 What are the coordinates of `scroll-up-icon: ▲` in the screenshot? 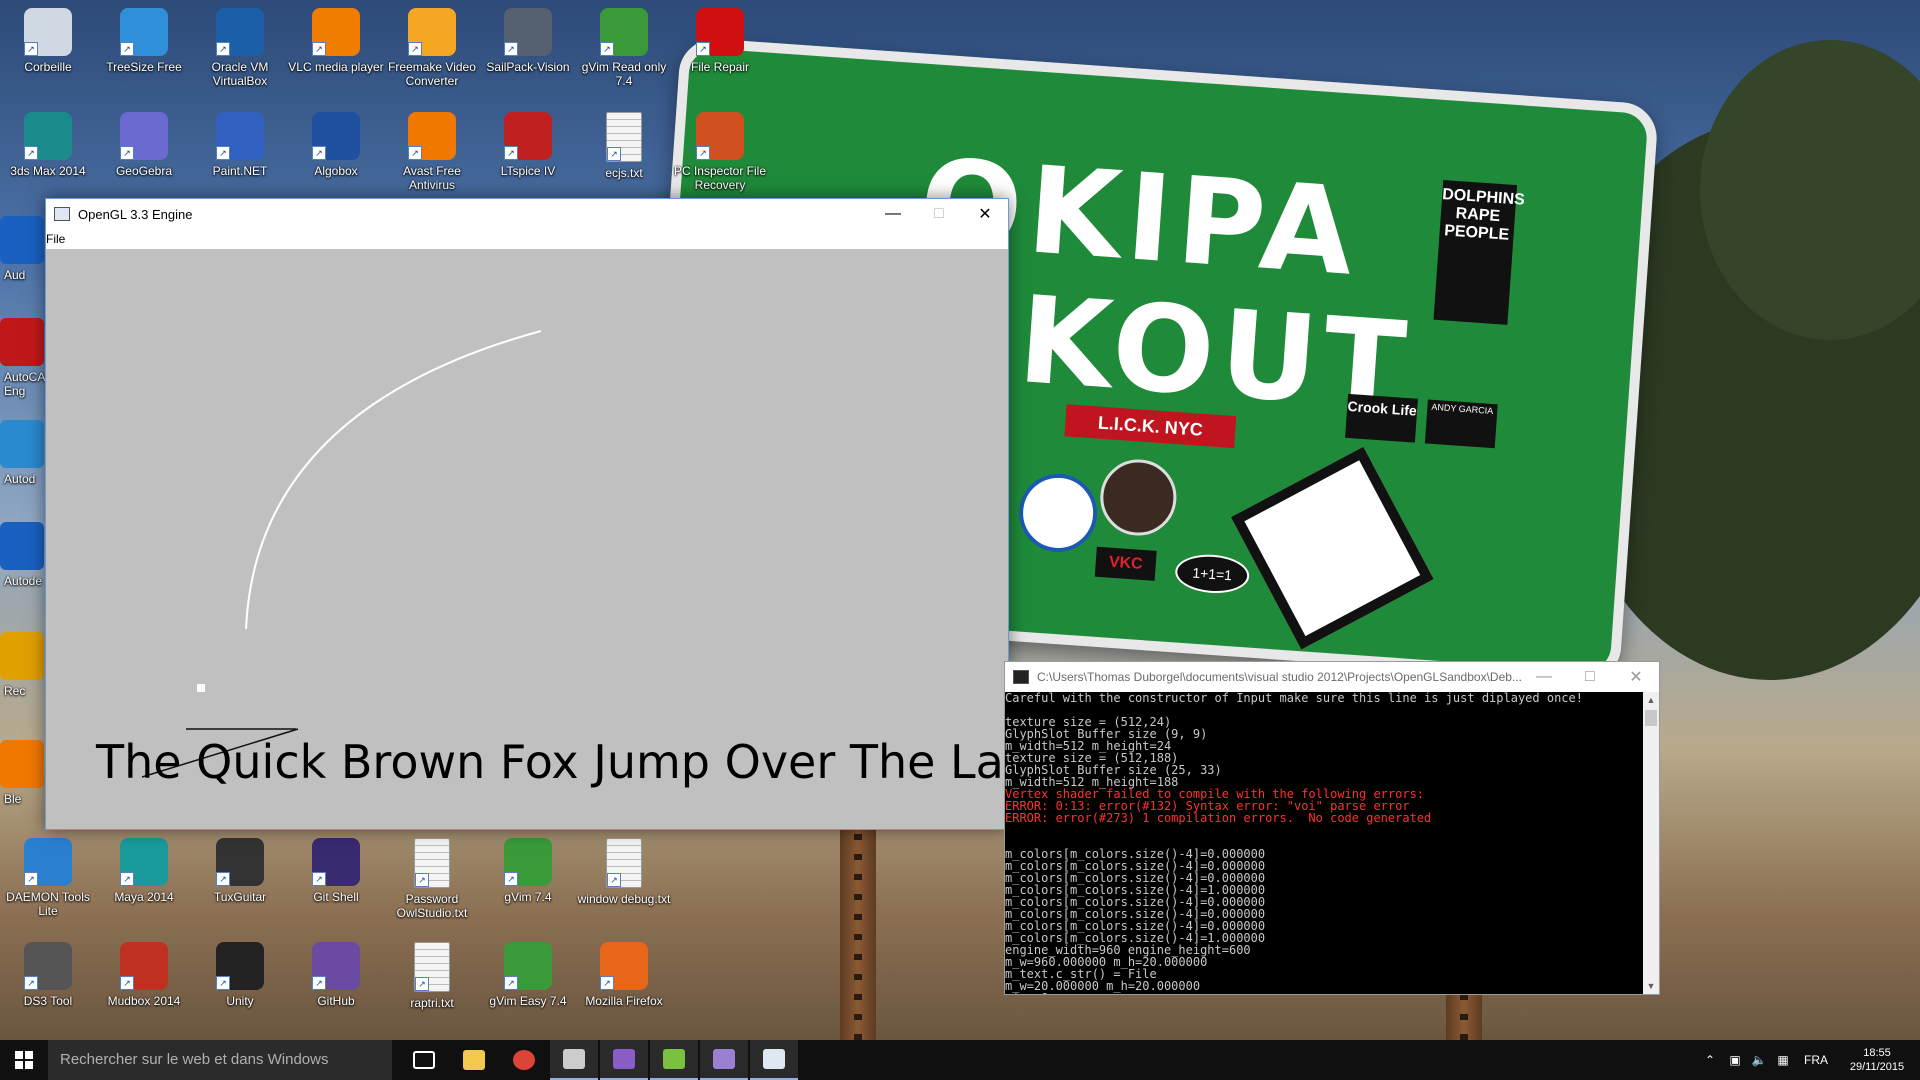 It's located at (1651, 700).